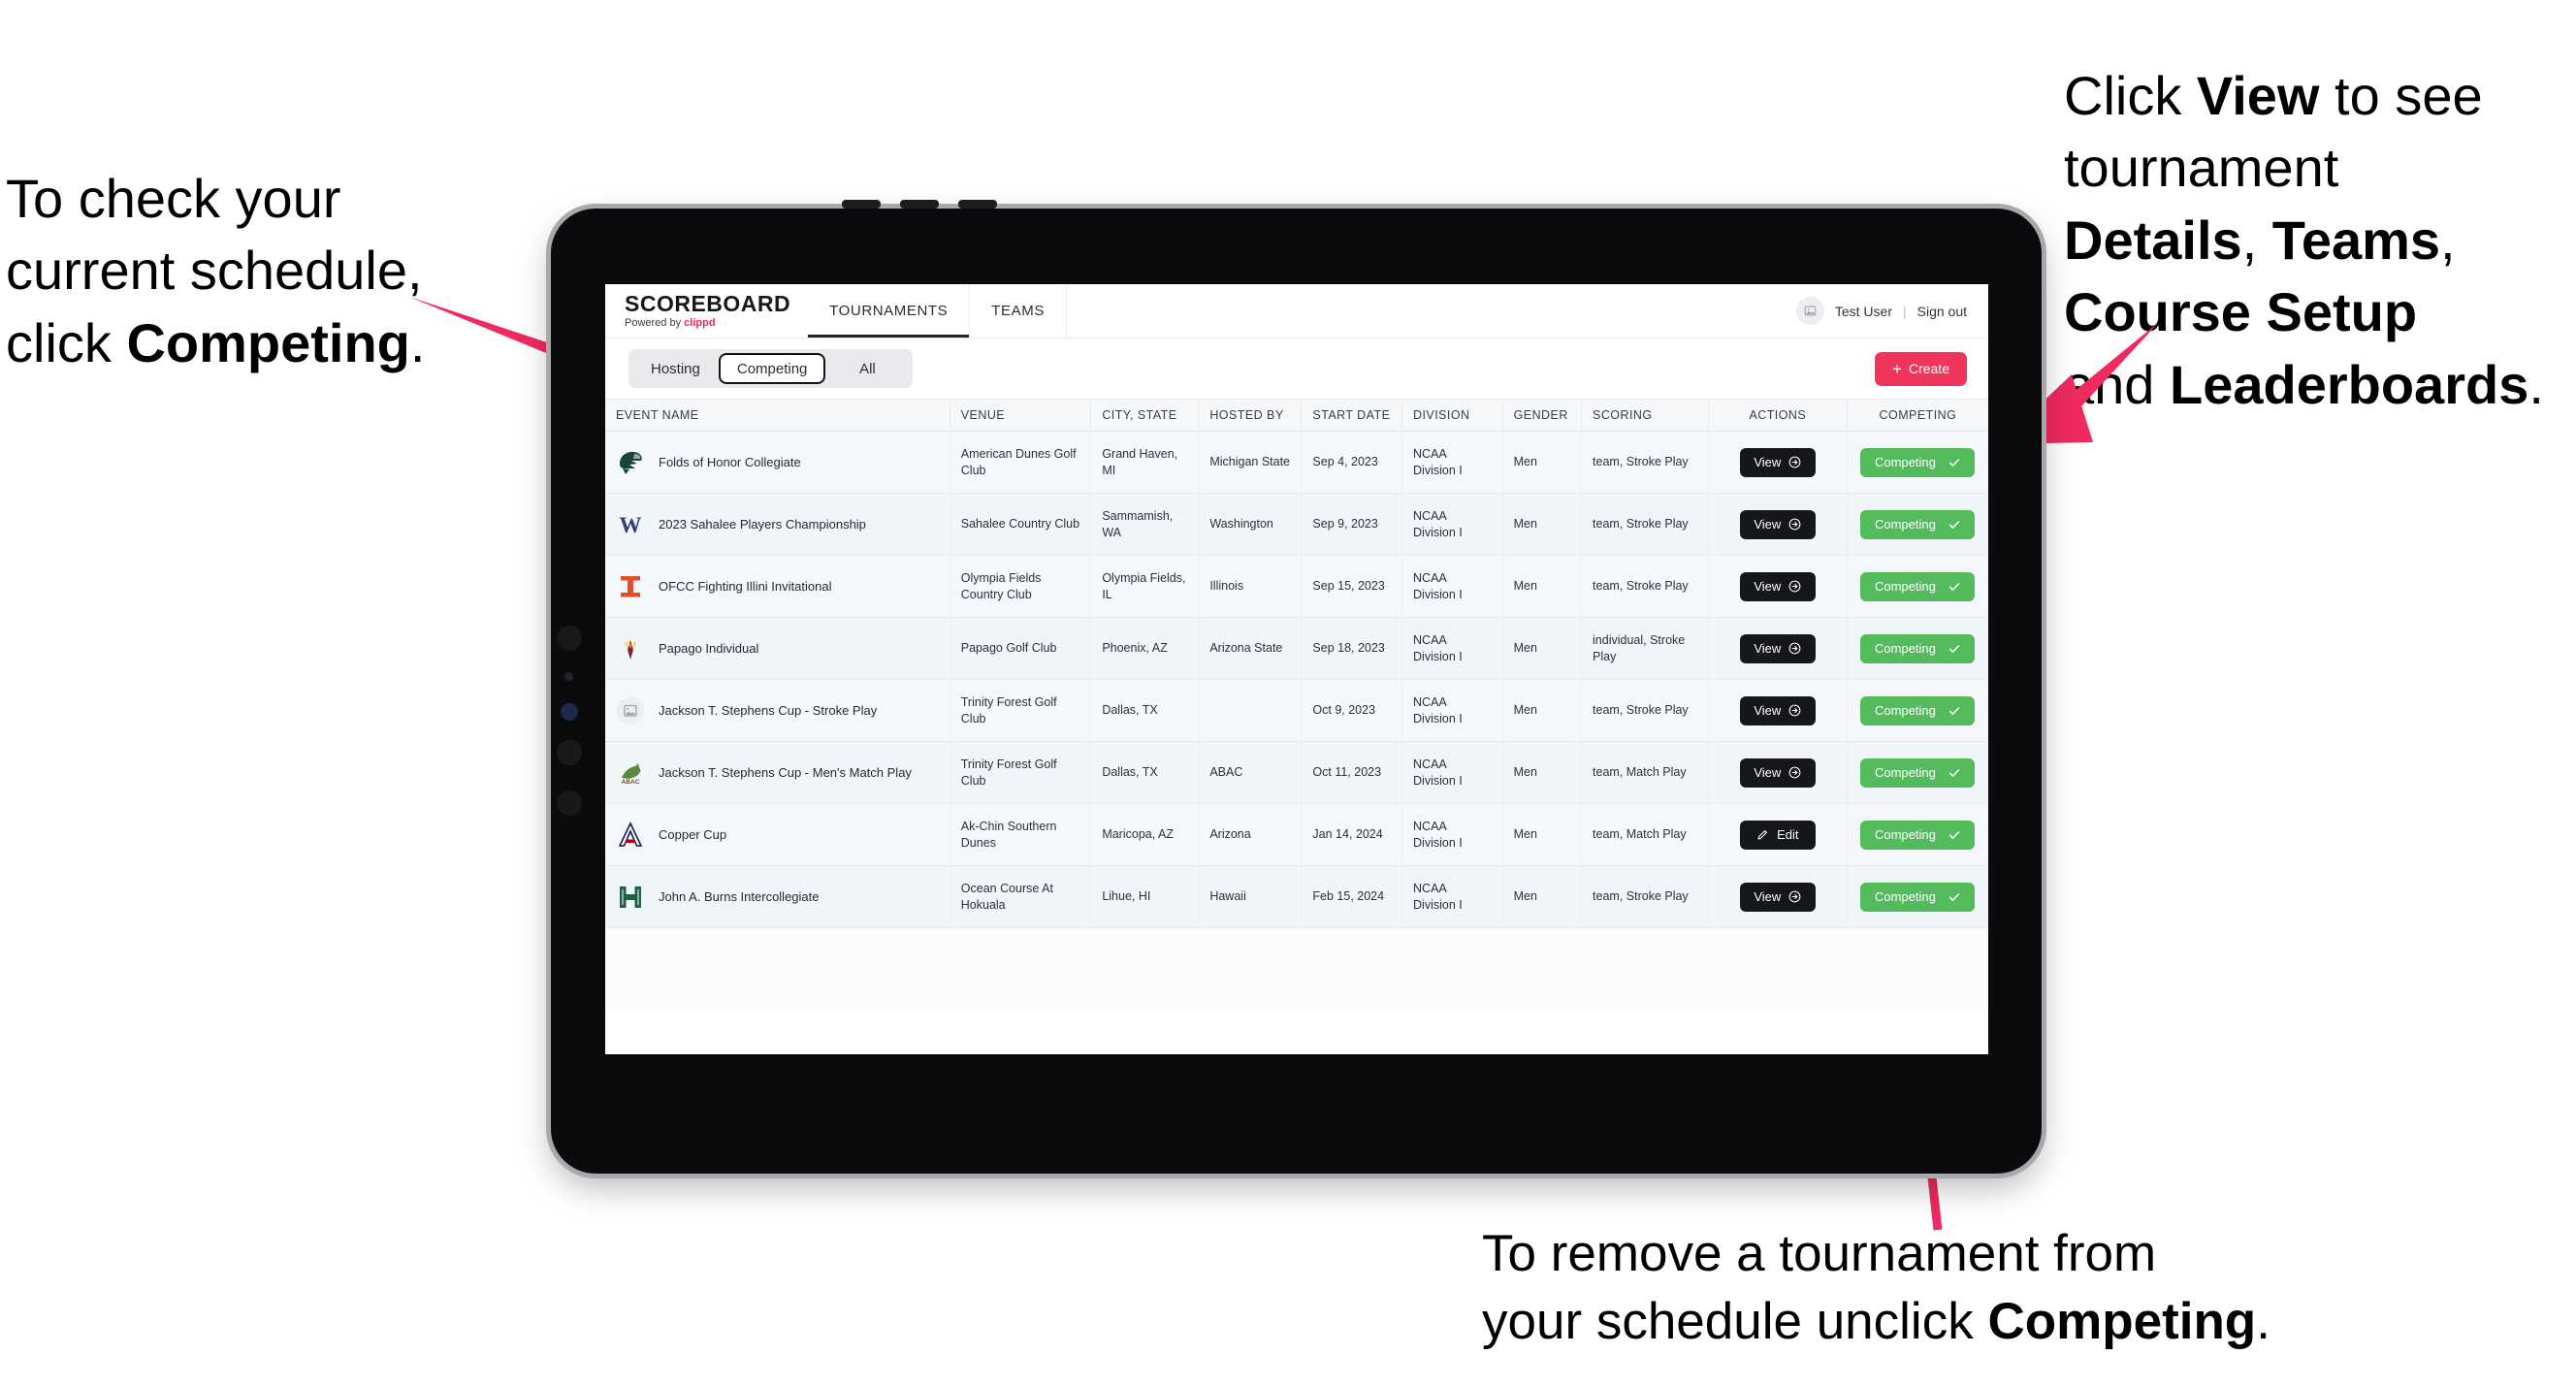  I want to click on brand-logo: SCOREBOARD Powered by clippd, so click(706, 311).